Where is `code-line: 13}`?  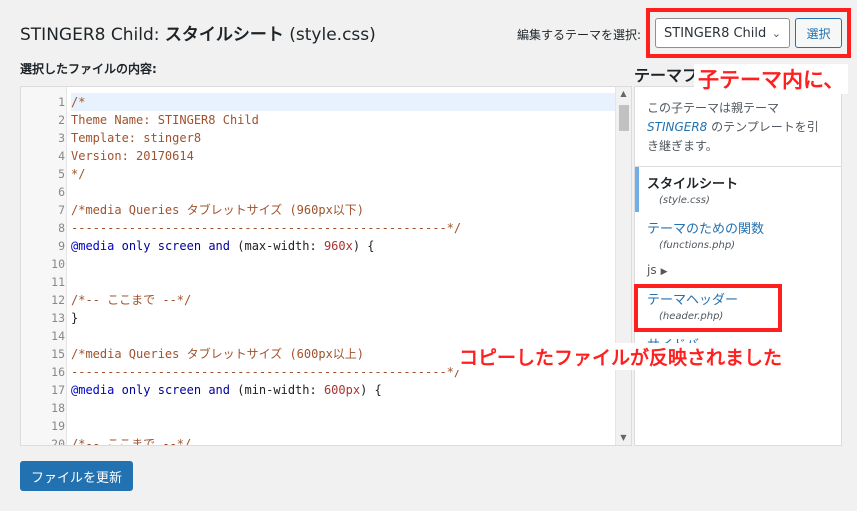
code-line: 13} is located at coordinates (319, 318).